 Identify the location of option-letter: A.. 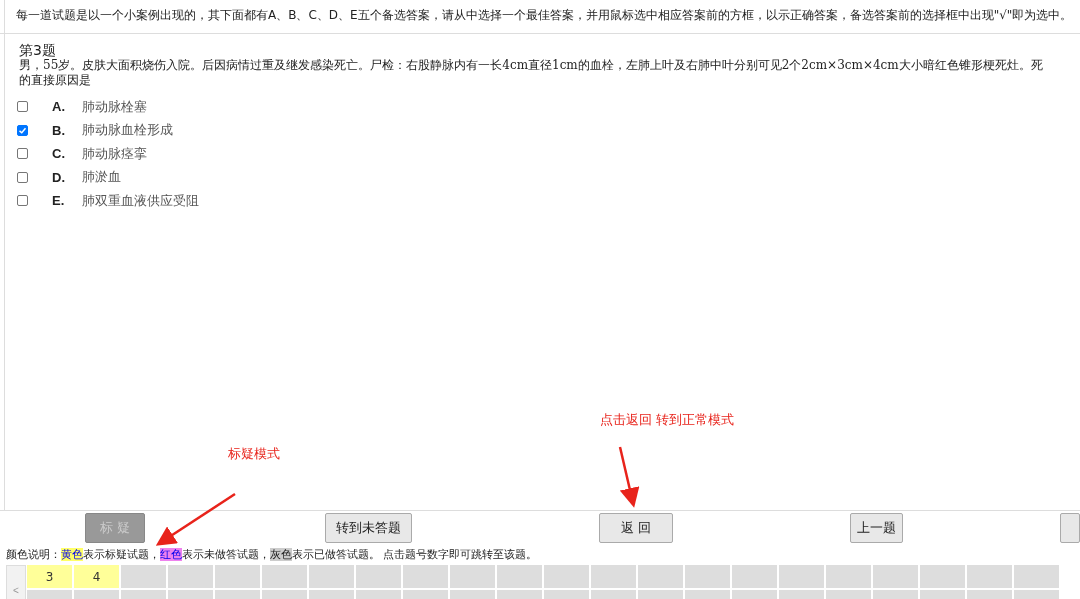
(59, 107).